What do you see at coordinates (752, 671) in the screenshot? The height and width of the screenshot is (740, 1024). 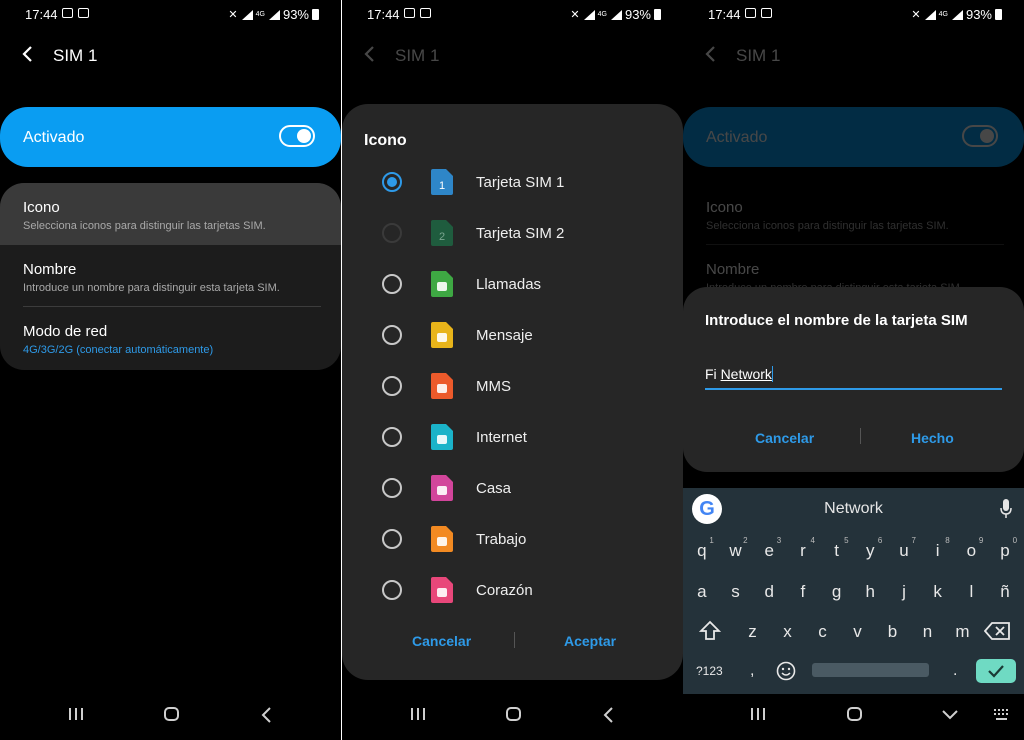 I see `comma-key: ,` at bounding box center [752, 671].